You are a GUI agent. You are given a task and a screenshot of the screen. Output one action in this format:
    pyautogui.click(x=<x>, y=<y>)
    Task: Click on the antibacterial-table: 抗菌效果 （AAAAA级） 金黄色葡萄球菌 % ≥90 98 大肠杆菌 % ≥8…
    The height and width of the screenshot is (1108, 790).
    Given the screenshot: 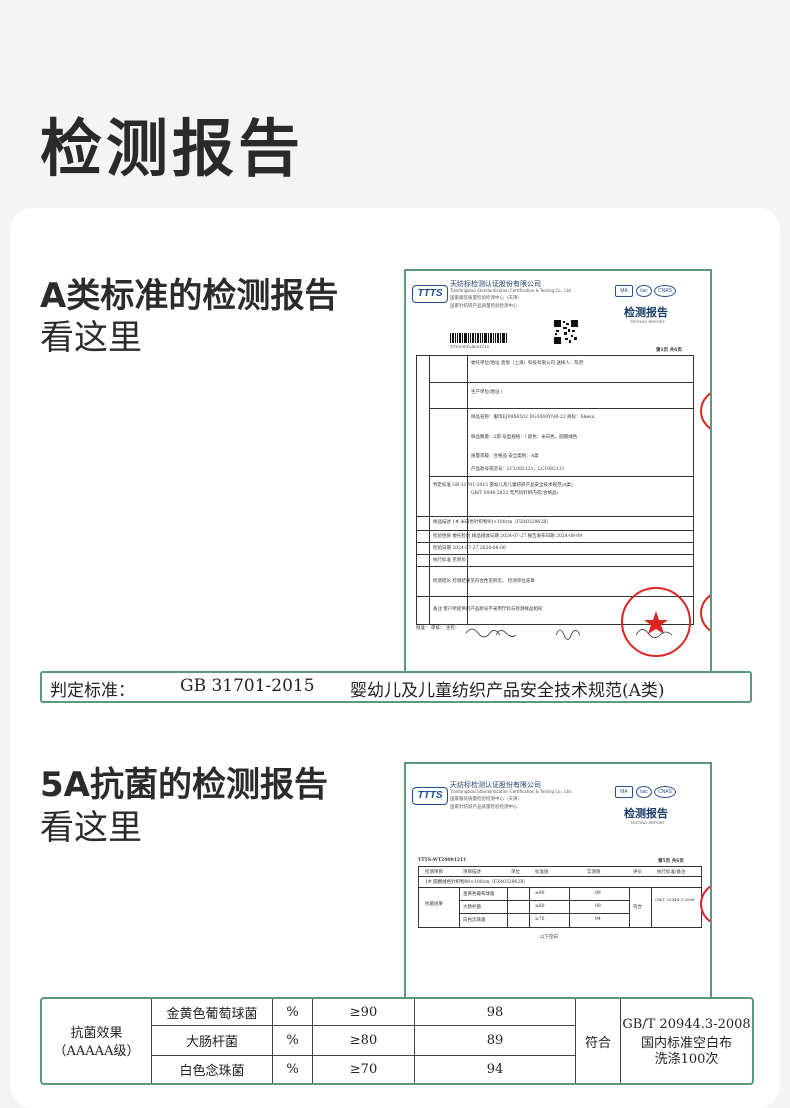 What is the action you would take?
    pyautogui.click(x=397, y=1041)
    